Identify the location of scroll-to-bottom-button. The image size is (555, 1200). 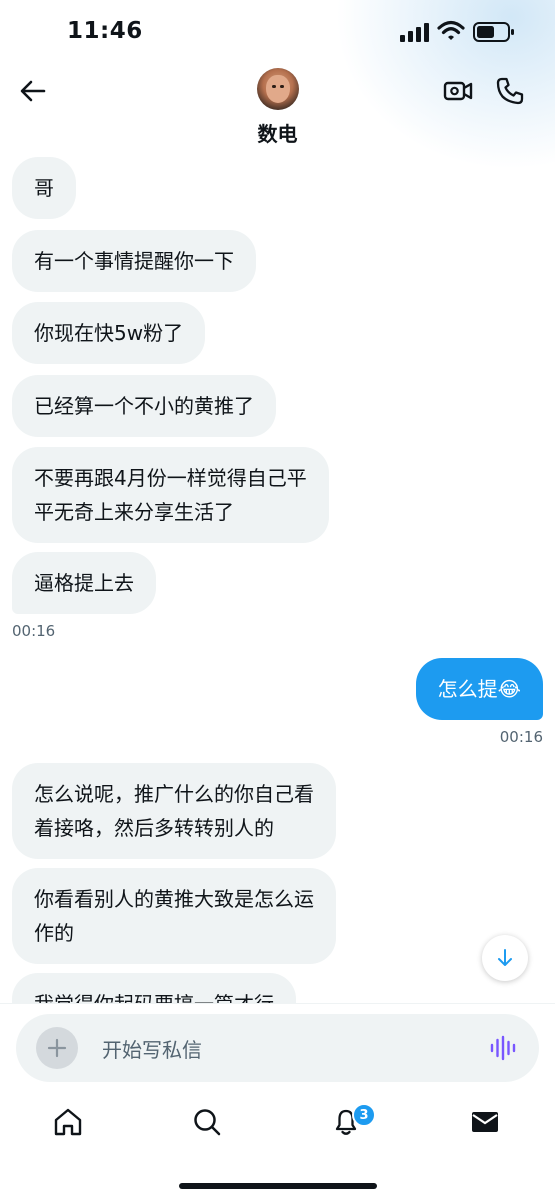
(505, 958).